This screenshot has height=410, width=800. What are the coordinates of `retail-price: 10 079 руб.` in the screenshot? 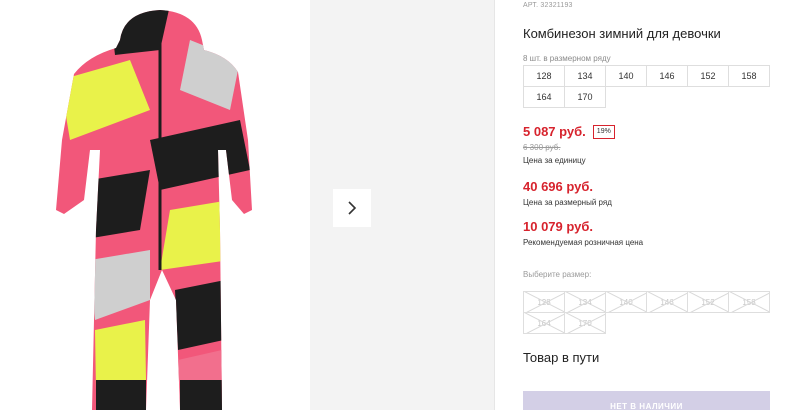 It's located at (558, 226).